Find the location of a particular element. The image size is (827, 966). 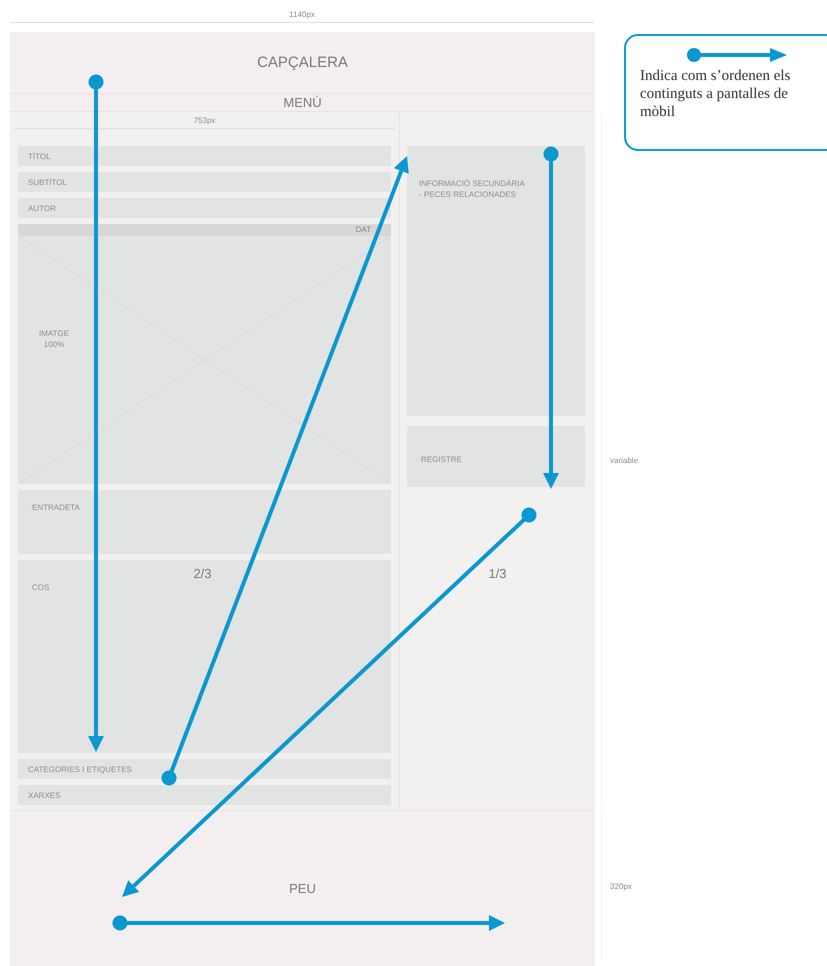

block-label: COS is located at coordinates (41, 587).